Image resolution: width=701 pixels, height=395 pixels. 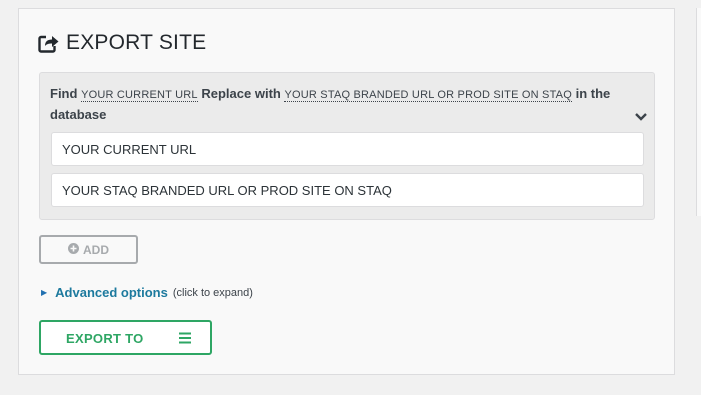 I want to click on find-label: Find, so click(x=64, y=93).